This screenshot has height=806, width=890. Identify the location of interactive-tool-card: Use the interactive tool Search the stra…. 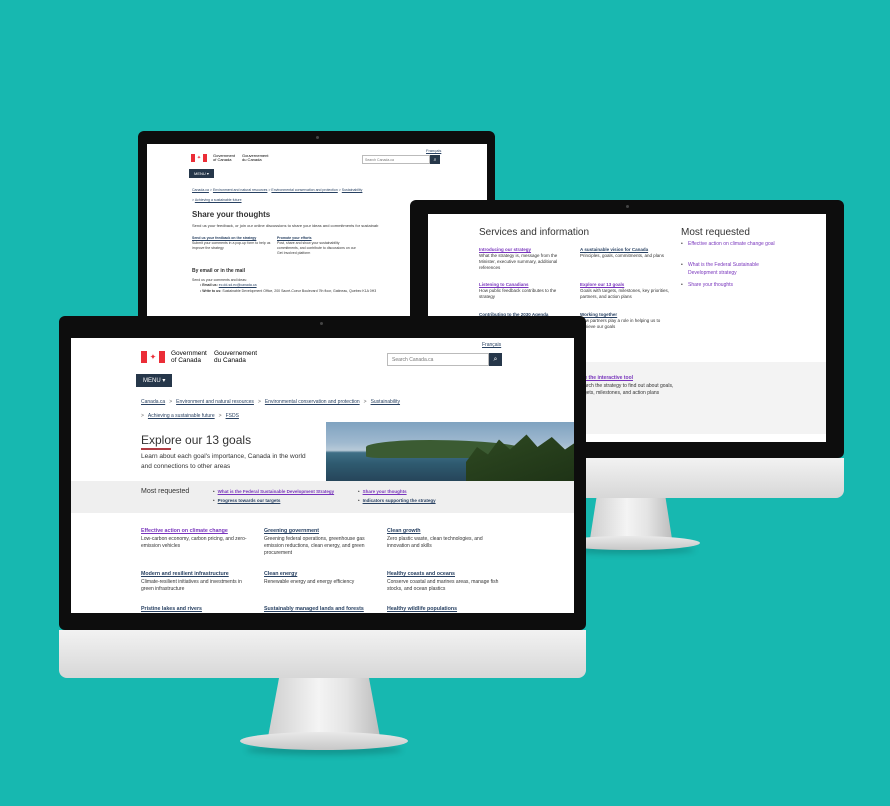
(628, 386).